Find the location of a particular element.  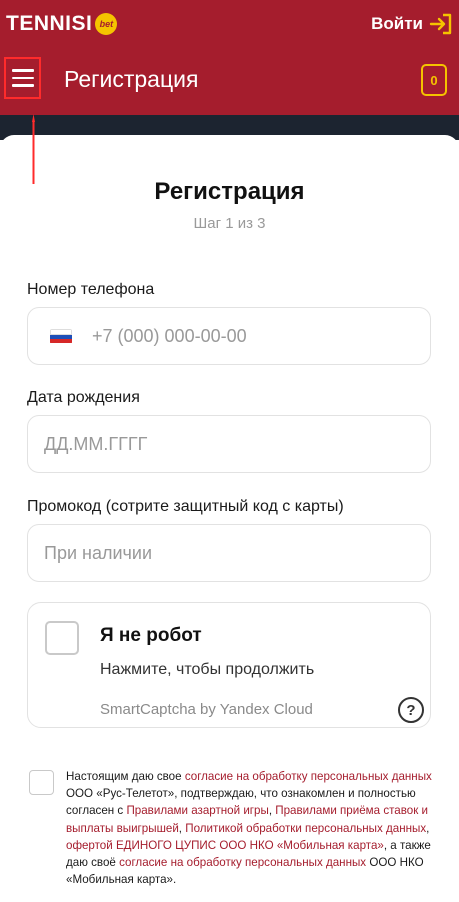

brand-logo: TENNISI bet is located at coordinates (62, 24).